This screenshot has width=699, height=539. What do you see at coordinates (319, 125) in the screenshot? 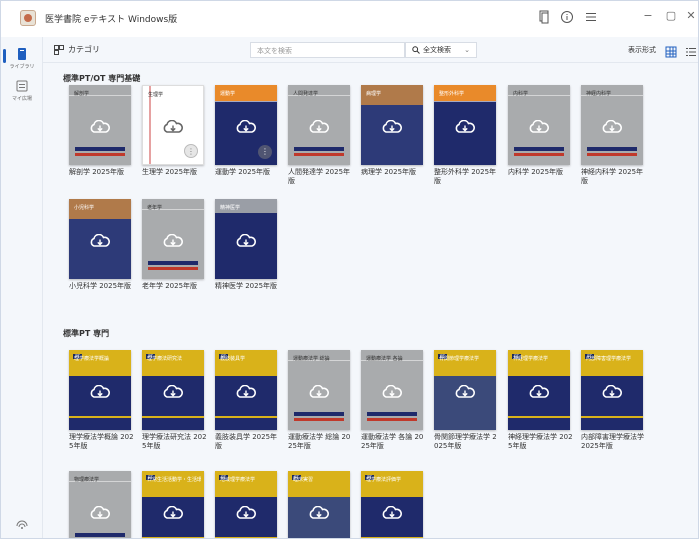
I see `book-cover: 人間発達学` at bounding box center [319, 125].